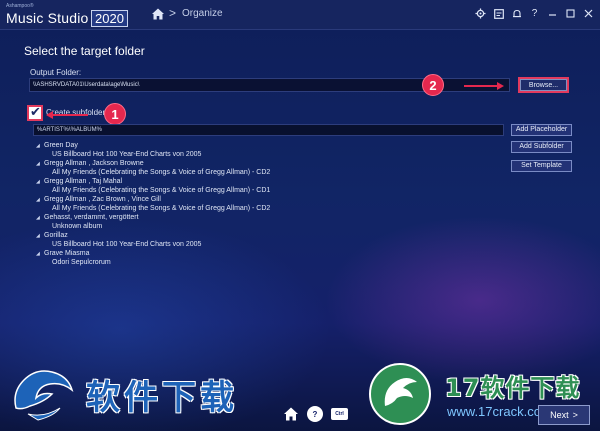 This screenshot has height=431, width=600. I want to click on tree-node: ◢ Grave Miasma, so click(268, 253).